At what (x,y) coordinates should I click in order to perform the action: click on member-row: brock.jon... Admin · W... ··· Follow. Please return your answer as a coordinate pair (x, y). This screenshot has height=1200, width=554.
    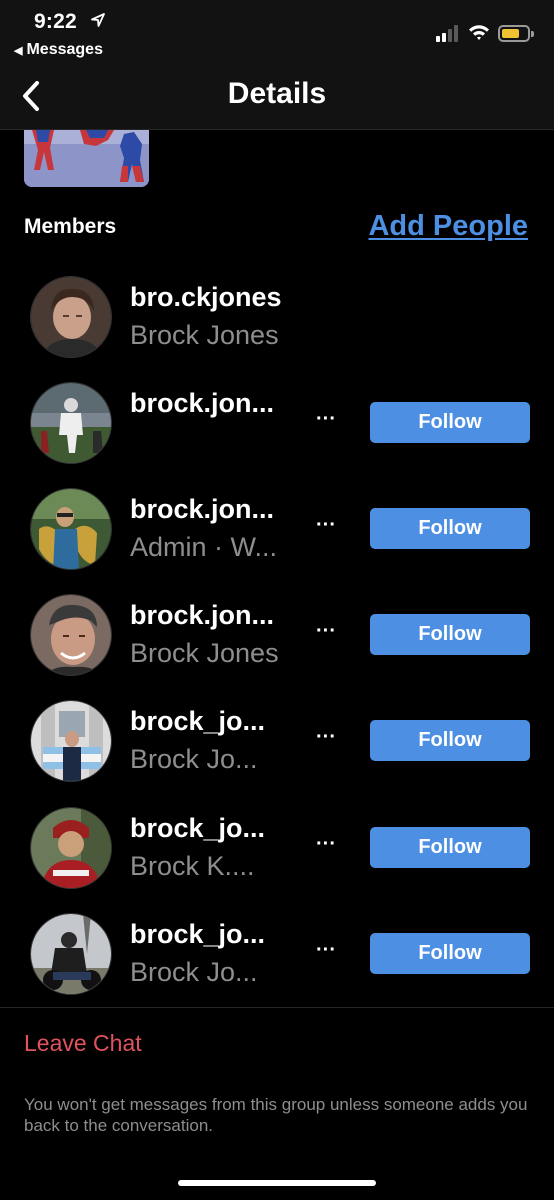
    Looking at the image, I should click on (277, 541).